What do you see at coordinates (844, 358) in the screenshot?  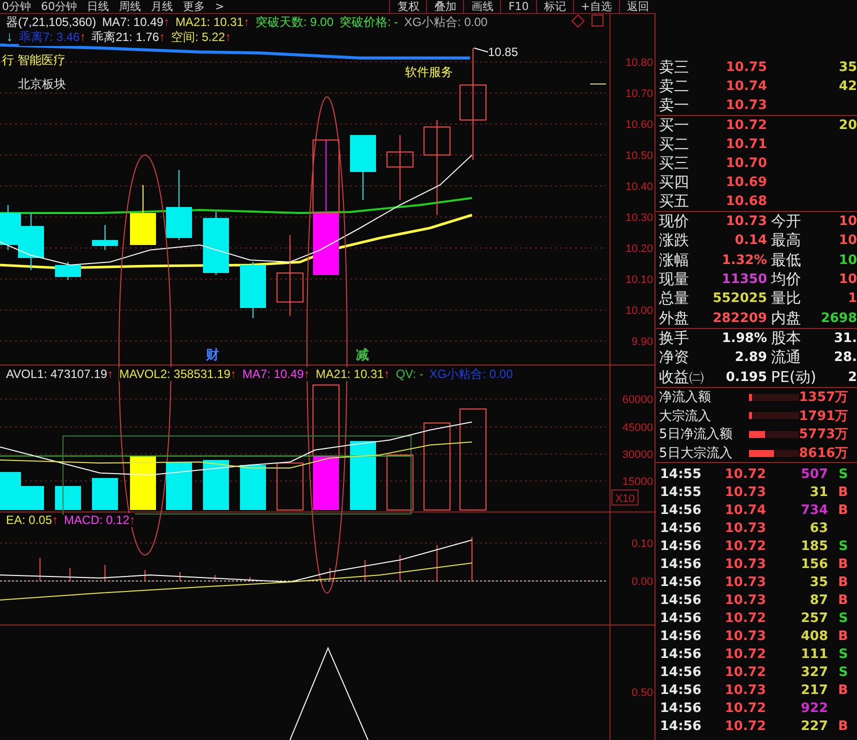 I see `stat-value: 28.` at bounding box center [844, 358].